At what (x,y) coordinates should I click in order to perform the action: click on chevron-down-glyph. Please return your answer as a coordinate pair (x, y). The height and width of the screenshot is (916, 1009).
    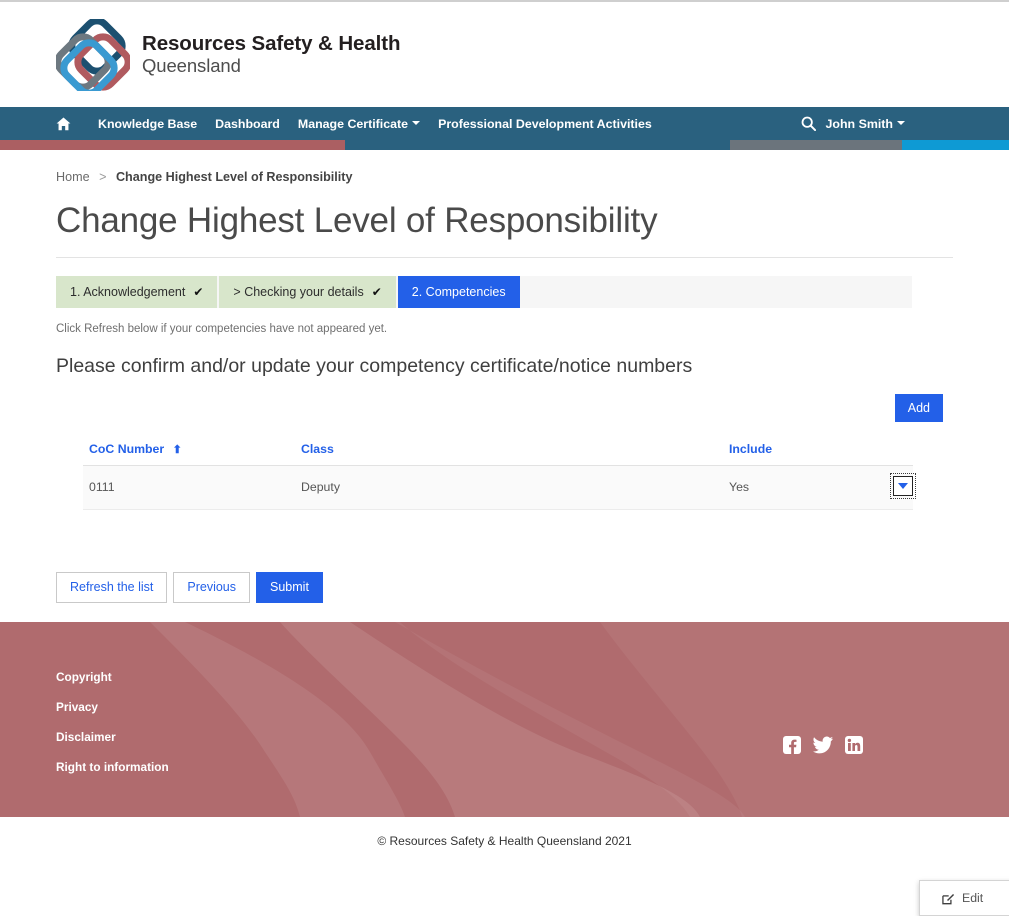
    Looking at the image, I should click on (903, 486).